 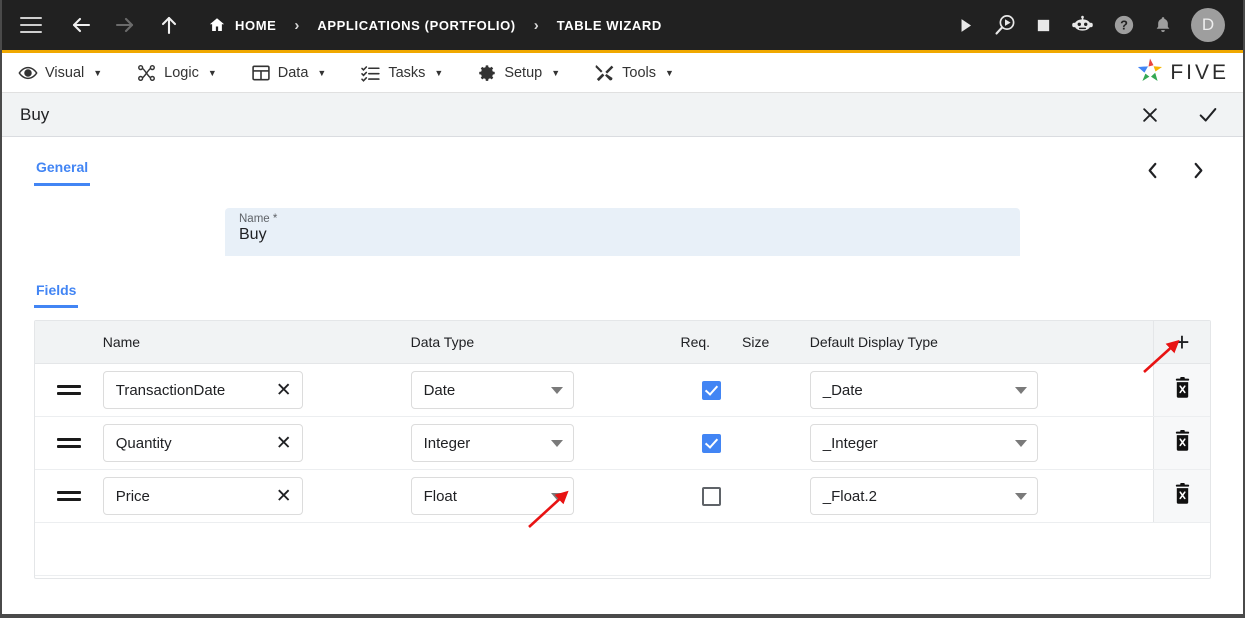 I want to click on default-display-type-select: _Float.2, so click(x=923, y=496).